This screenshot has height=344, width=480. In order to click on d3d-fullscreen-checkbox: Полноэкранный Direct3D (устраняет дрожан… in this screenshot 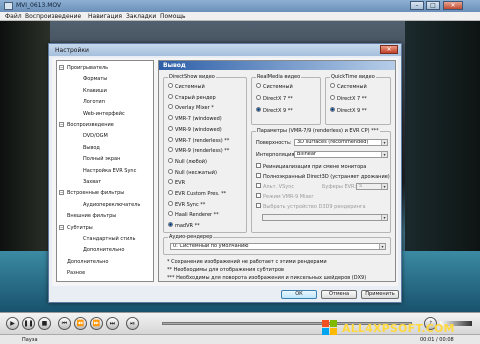, I will do `click(323, 176)`.